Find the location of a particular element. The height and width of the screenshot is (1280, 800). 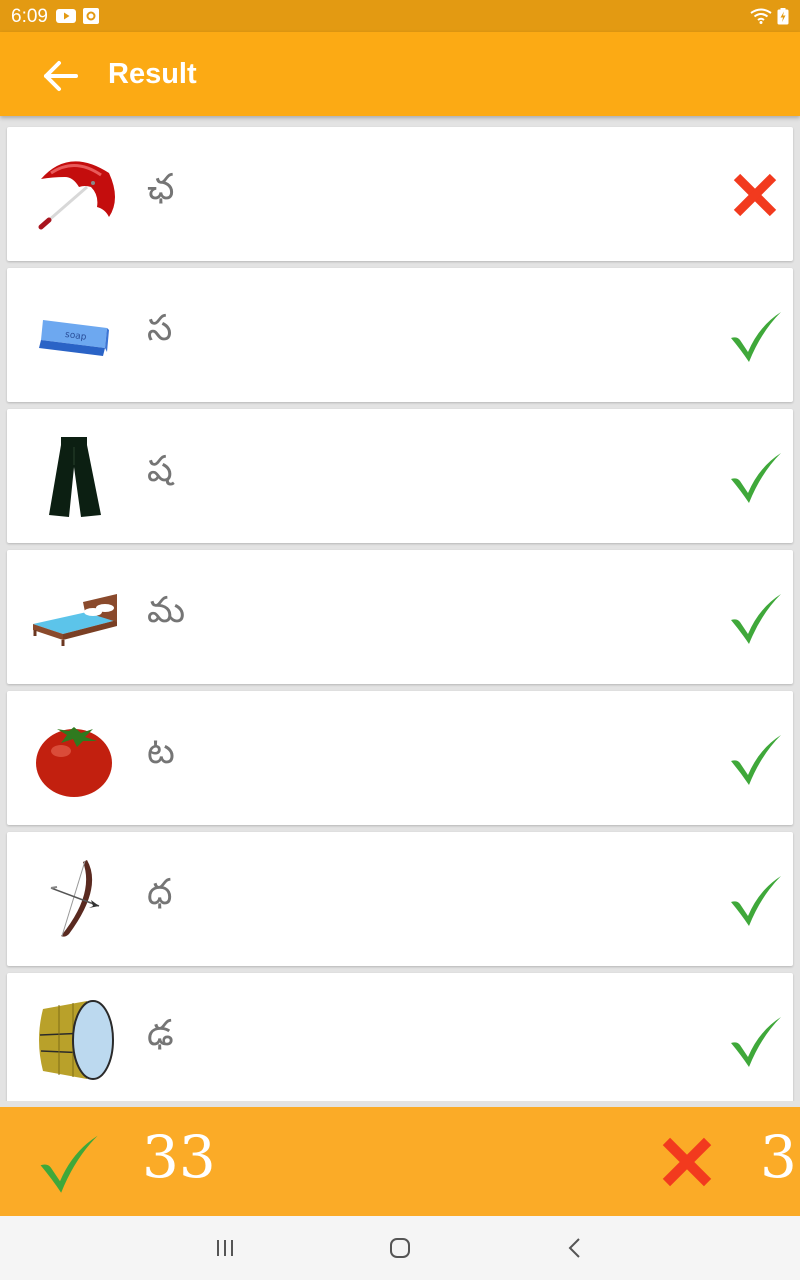

umbrella-image is located at coordinates (76, 195).